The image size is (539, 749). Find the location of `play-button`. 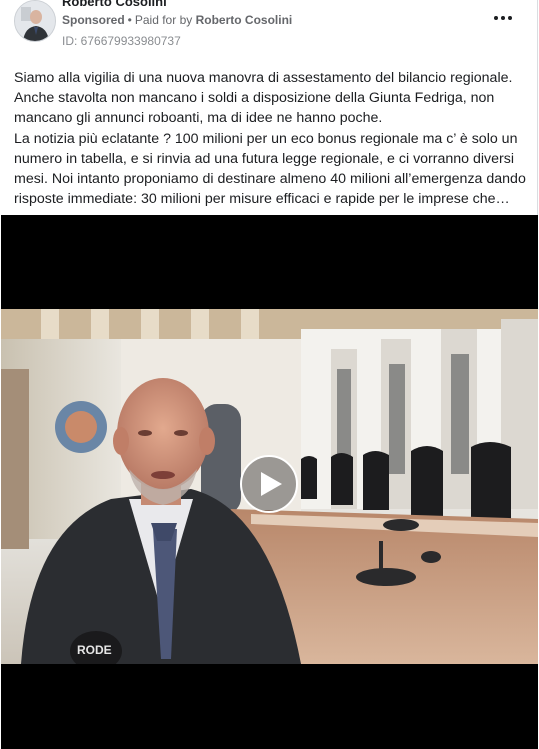

play-button is located at coordinates (269, 484).